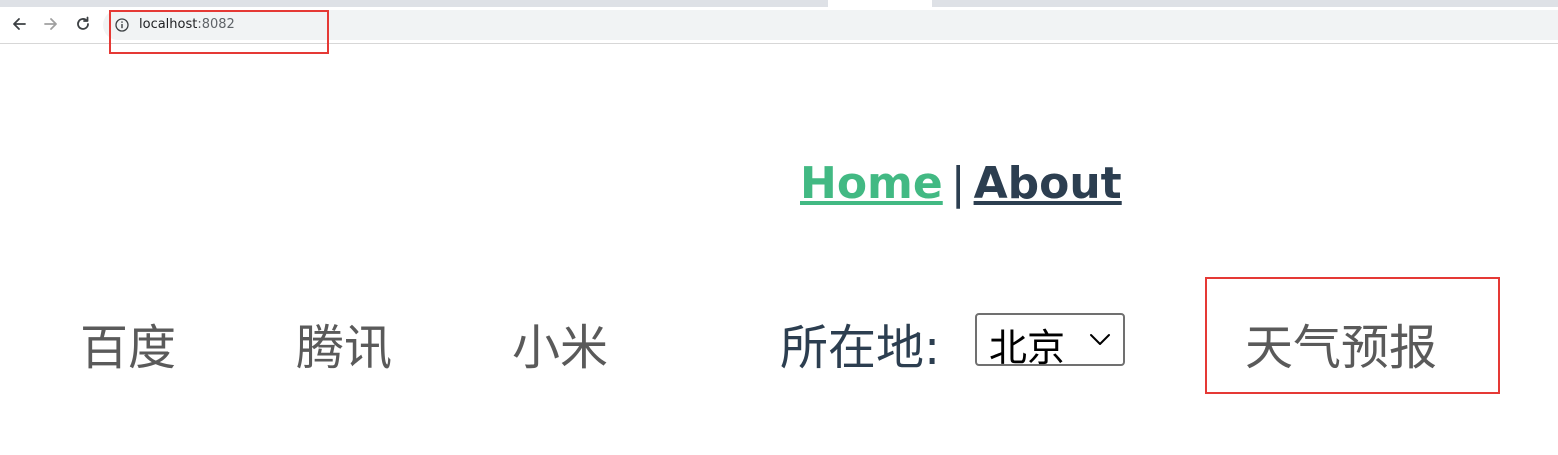 The width and height of the screenshot is (1558, 455). Describe the element at coordinates (128, 343) in the screenshot. I see `company-link-baidu: 百度` at that location.